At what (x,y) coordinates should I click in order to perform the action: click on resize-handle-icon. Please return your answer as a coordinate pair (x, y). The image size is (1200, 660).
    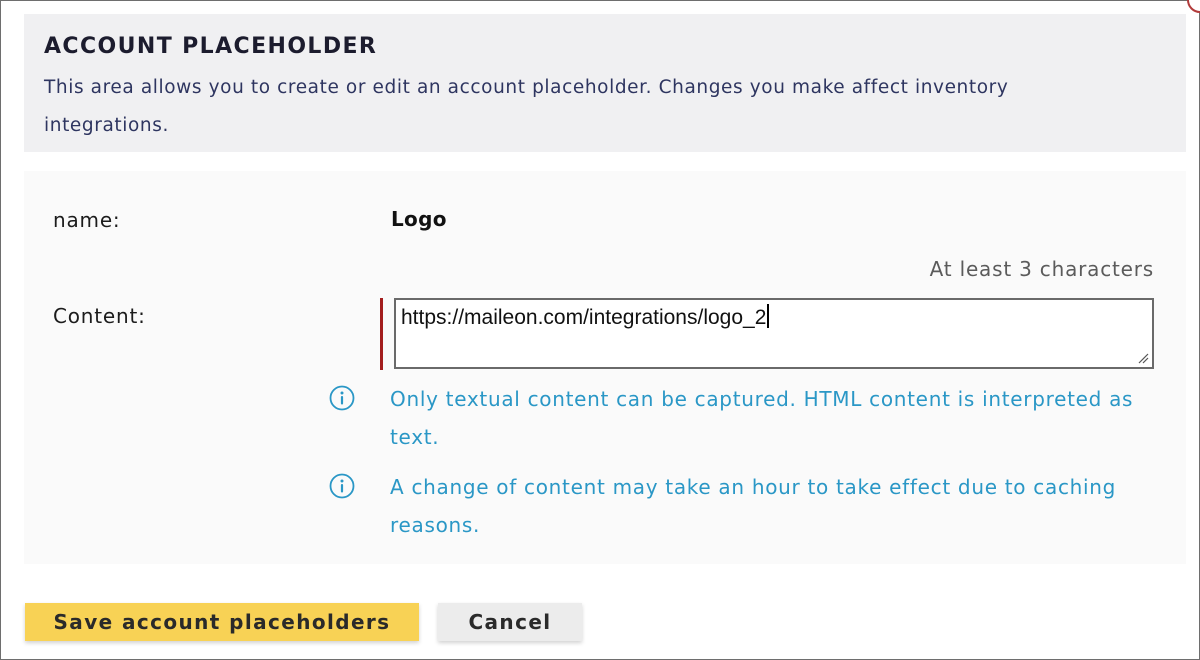
    Looking at the image, I should click on (1143, 358).